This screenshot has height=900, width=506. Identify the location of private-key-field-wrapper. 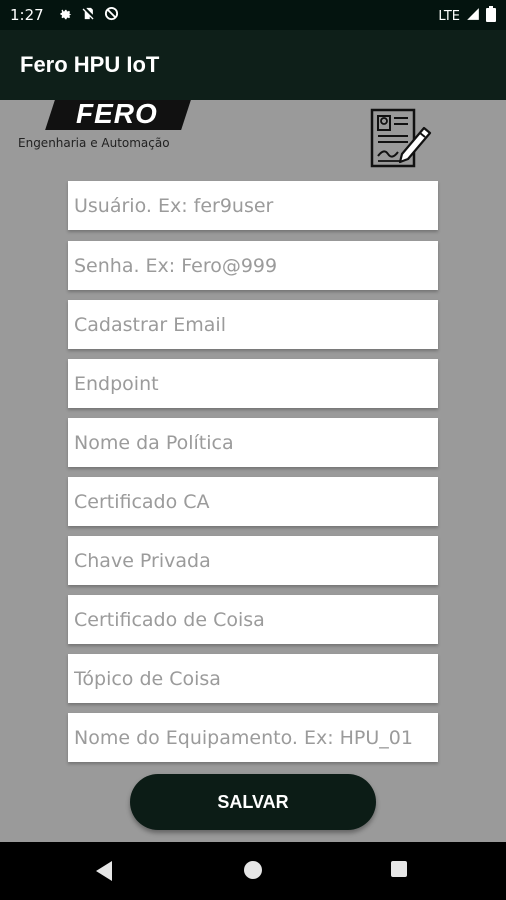
(253, 560).